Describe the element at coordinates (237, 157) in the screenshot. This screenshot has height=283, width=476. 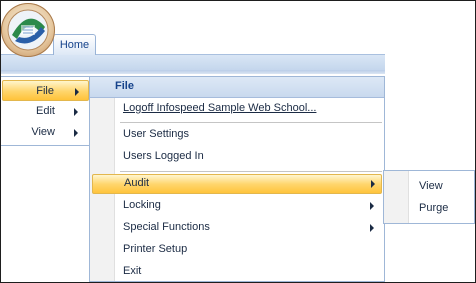
I see `menu-item-users-logged-in: Users Logged In` at that location.